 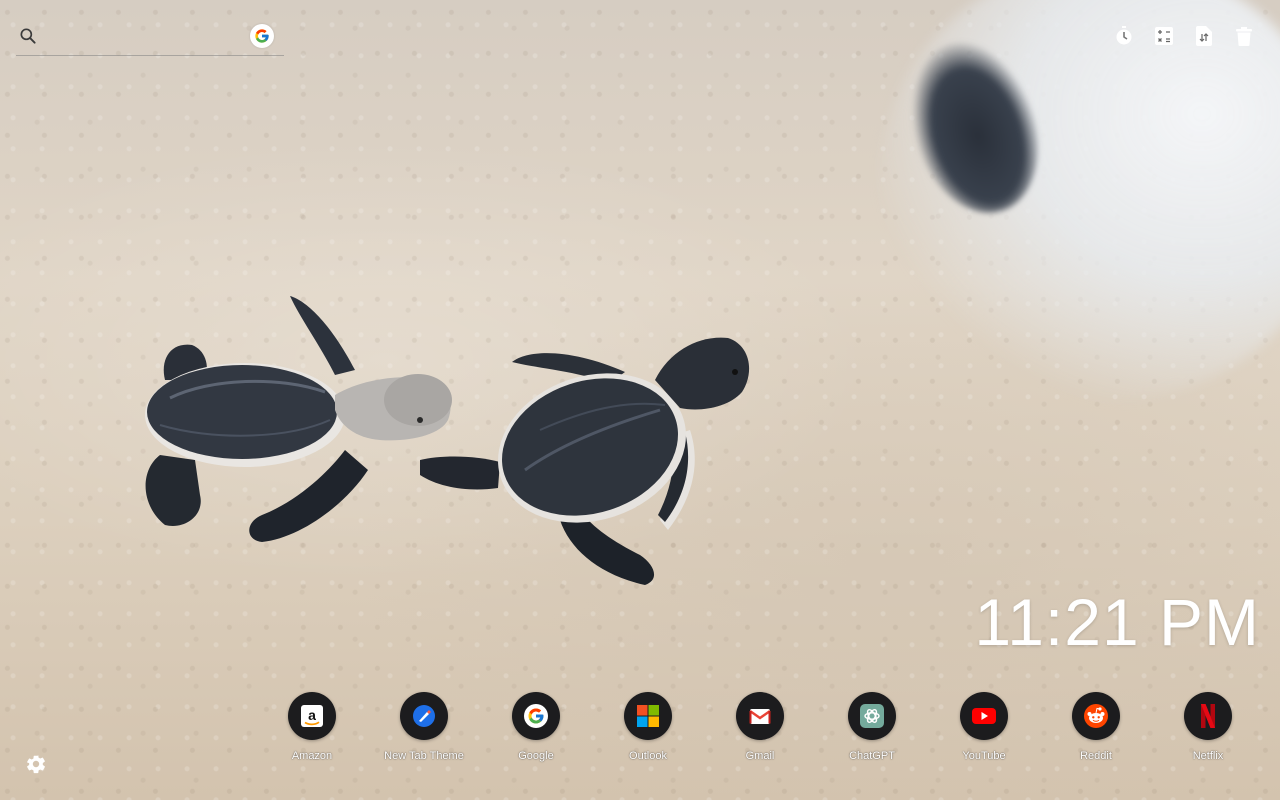 What do you see at coordinates (1117, 622) in the screenshot?
I see `clock-time: 11:21 PM` at bounding box center [1117, 622].